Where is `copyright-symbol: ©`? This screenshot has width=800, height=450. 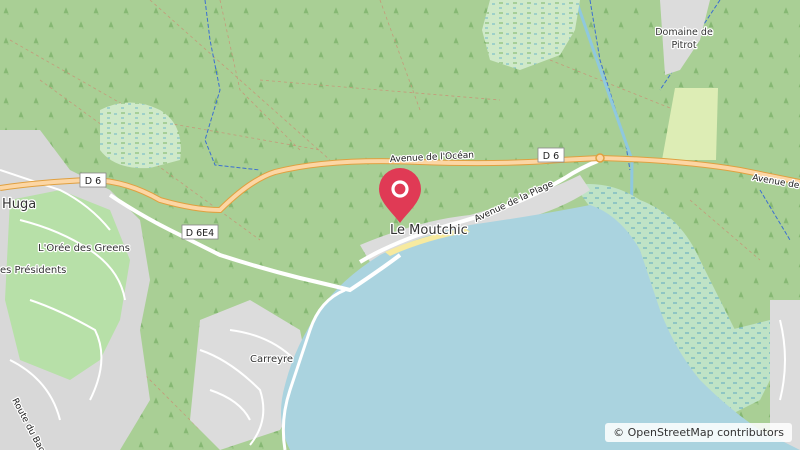
copyright-symbol: © is located at coordinates (619, 432).